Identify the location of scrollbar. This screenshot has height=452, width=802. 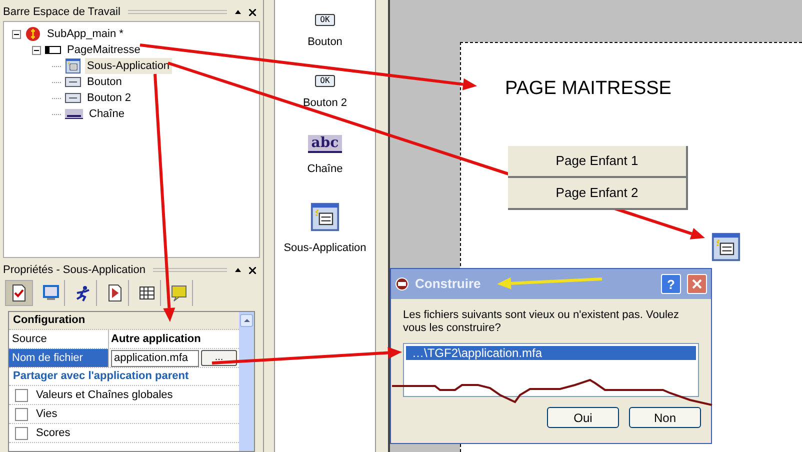
(246, 381).